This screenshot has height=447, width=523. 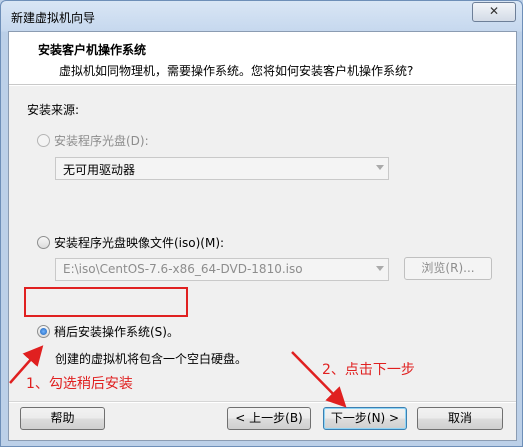 I want to click on iso-radio-label: 安装程序光盘映像文件(iso)(M):, so click(x=139, y=243).